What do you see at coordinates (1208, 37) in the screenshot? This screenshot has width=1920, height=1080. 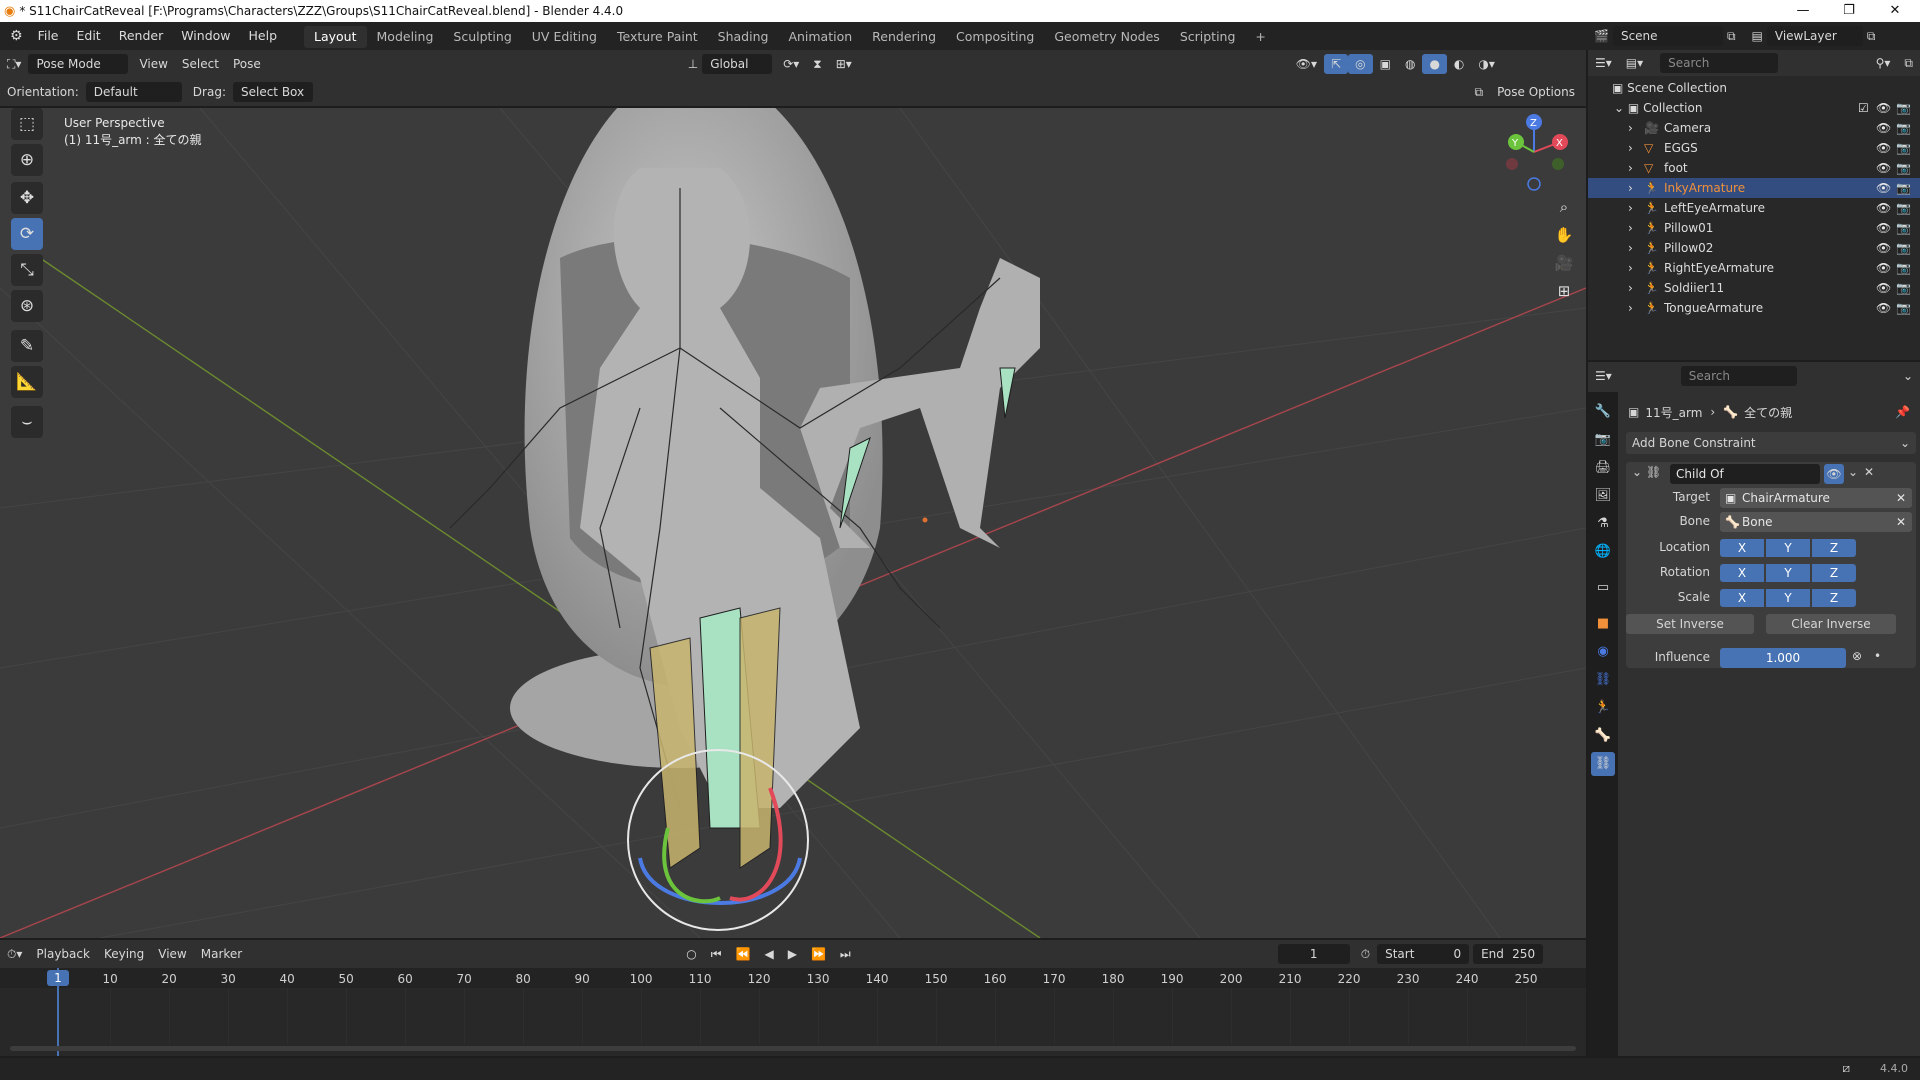 I see `tab-scripting: Scripting` at bounding box center [1208, 37].